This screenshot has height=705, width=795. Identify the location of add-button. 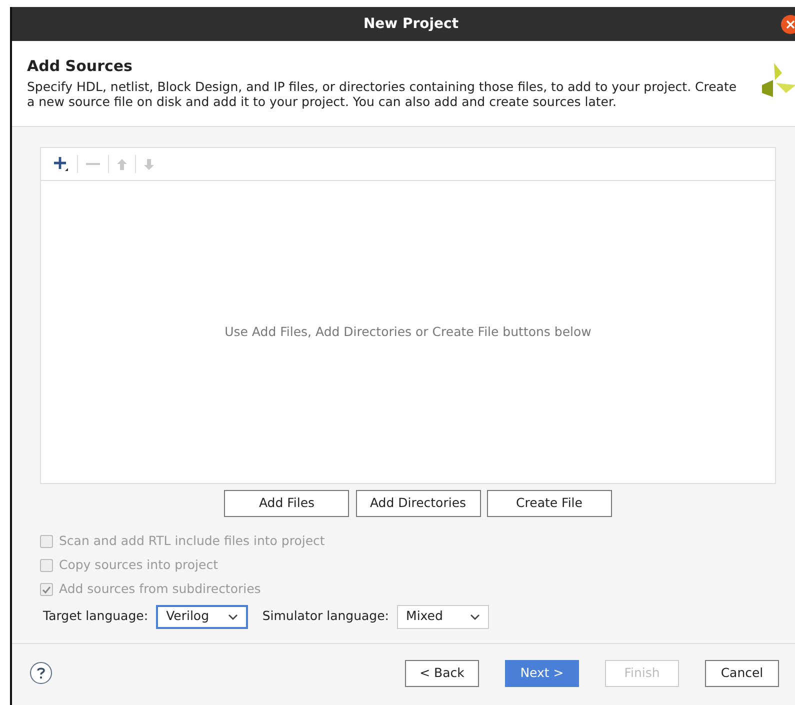
(61, 164).